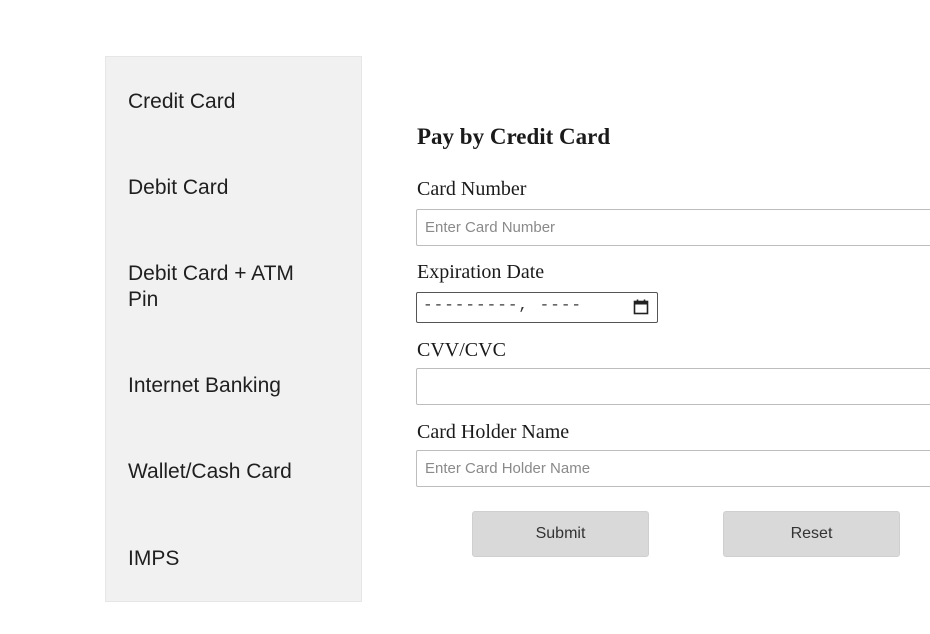 The width and height of the screenshot is (930, 634). What do you see at coordinates (238, 188) in the screenshot?
I see `sidebar-item-debit-card: Debit Card` at bounding box center [238, 188].